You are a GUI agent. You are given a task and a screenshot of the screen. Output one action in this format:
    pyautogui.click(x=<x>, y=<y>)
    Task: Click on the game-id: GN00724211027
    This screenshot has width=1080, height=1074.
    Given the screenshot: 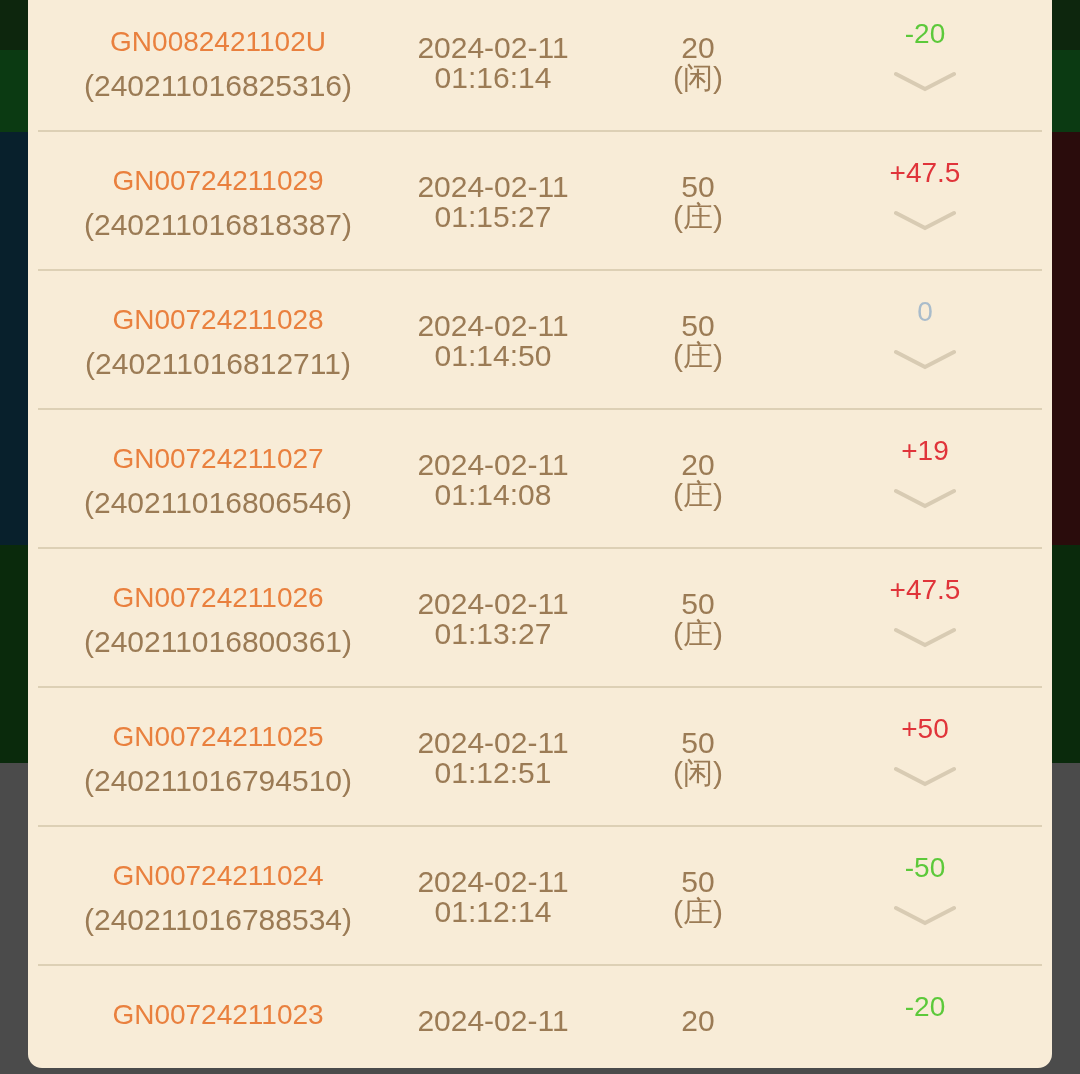 What is the action you would take?
    pyautogui.click(x=218, y=459)
    